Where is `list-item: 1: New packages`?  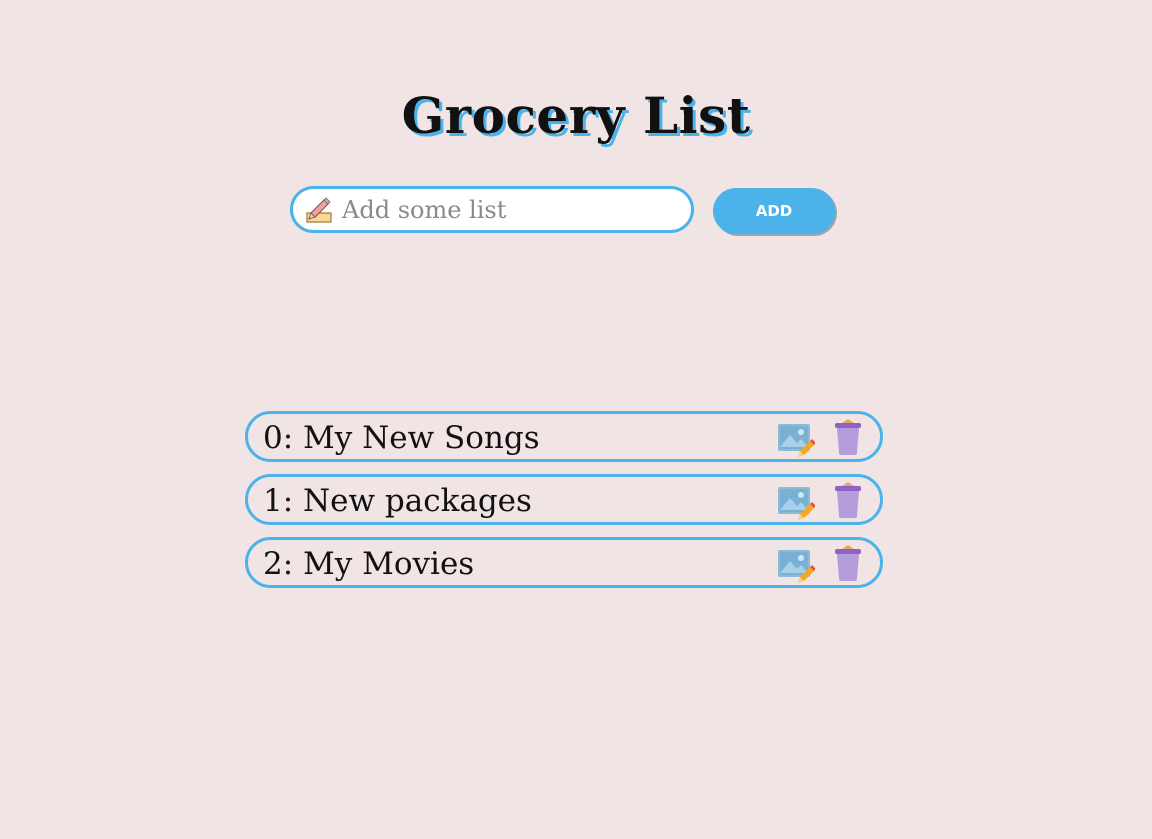
list-item: 1: New packages is located at coordinates (564, 499).